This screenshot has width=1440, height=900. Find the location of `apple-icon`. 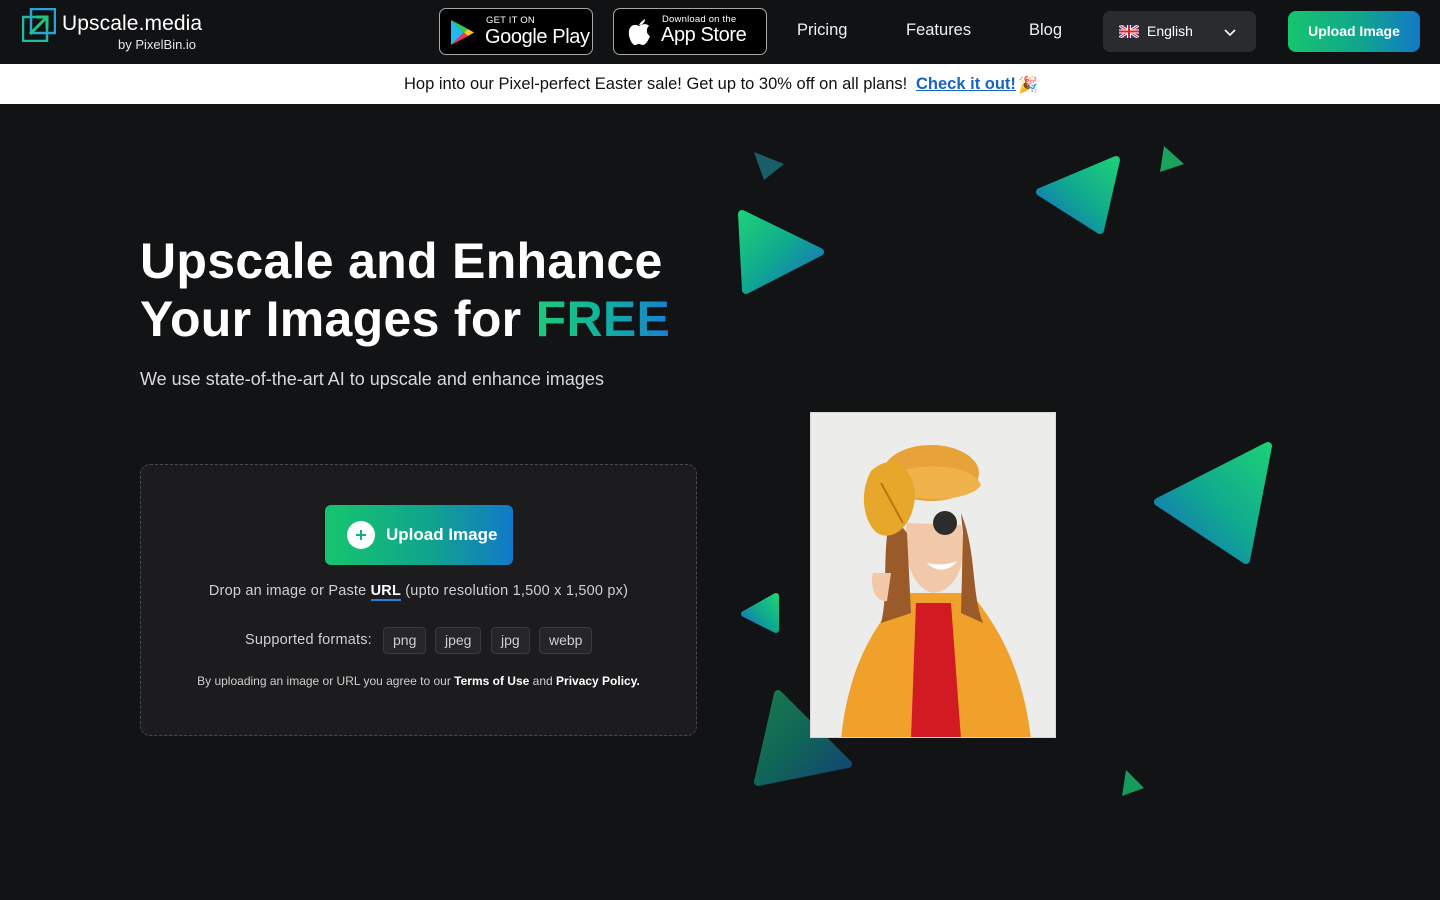

apple-icon is located at coordinates (639, 32).